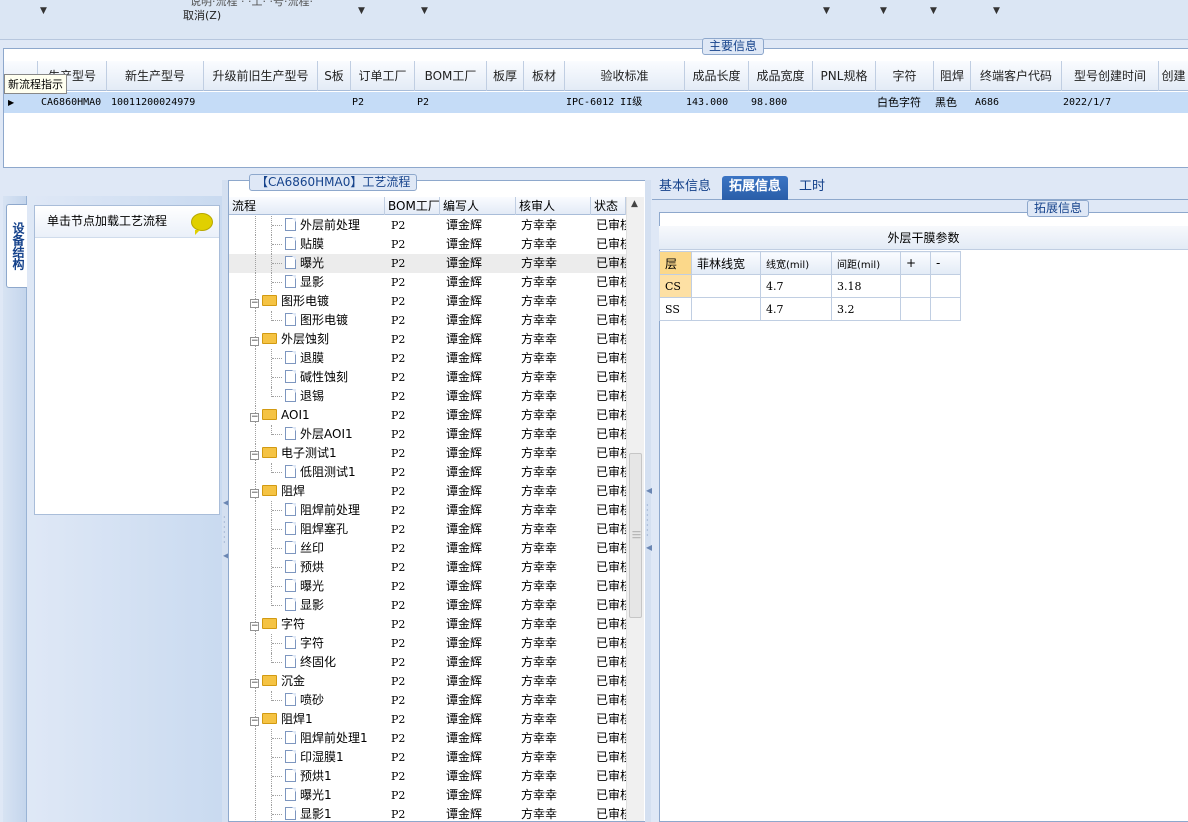  What do you see at coordinates (316, 776) in the screenshot?
I see `tree-node-text: 预烘1` at bounding box center [316, 776].